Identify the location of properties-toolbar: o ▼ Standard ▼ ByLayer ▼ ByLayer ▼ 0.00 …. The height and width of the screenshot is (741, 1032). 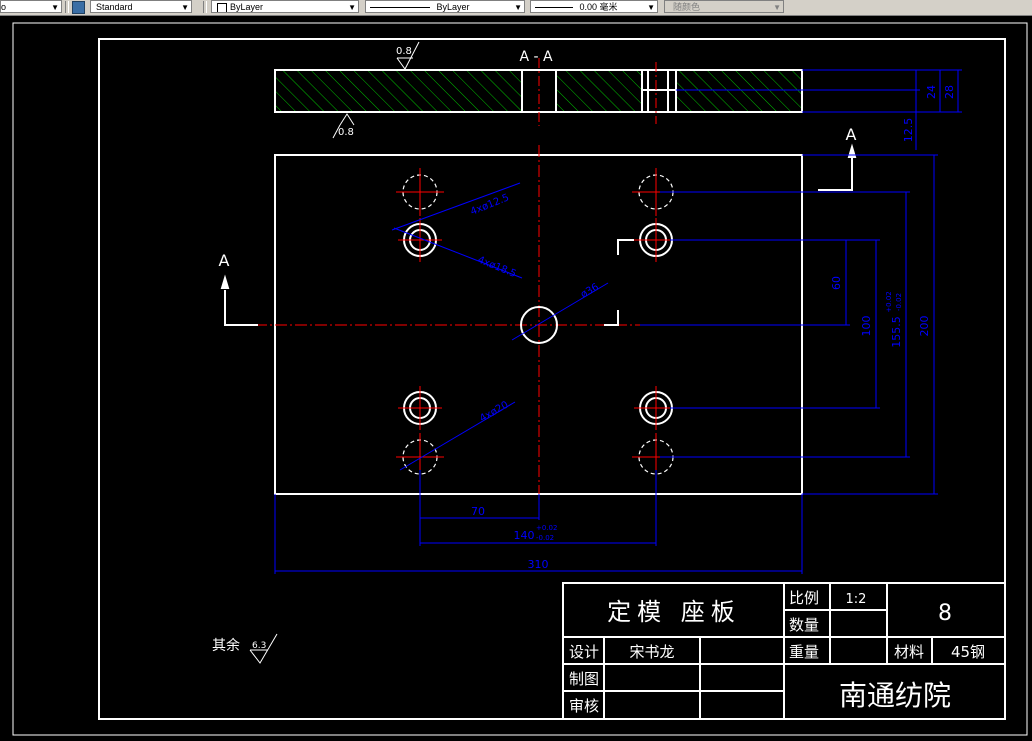
(516, 8).